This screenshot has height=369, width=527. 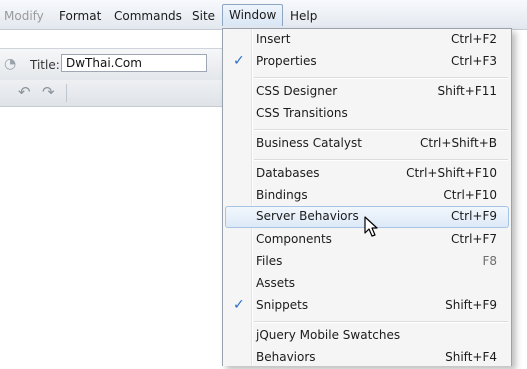 I want to click on document-toolbar: ◔ Title: DwThai.Com, so click(x=115, y=64).